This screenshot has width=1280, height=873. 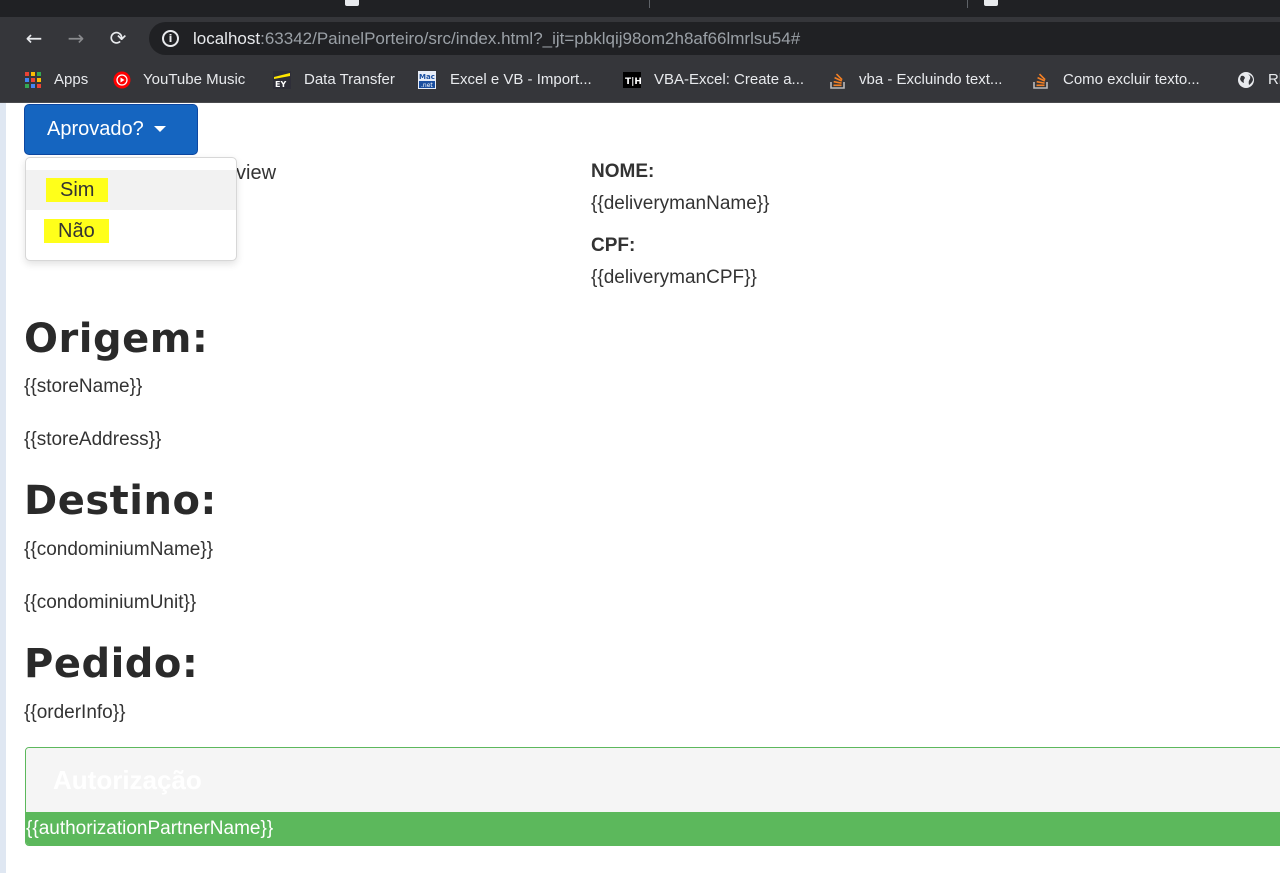 What do you see at coordinates (33, 80) in the screenshot?
I see `apps-grid-icon` at bounding box center [33, 80].